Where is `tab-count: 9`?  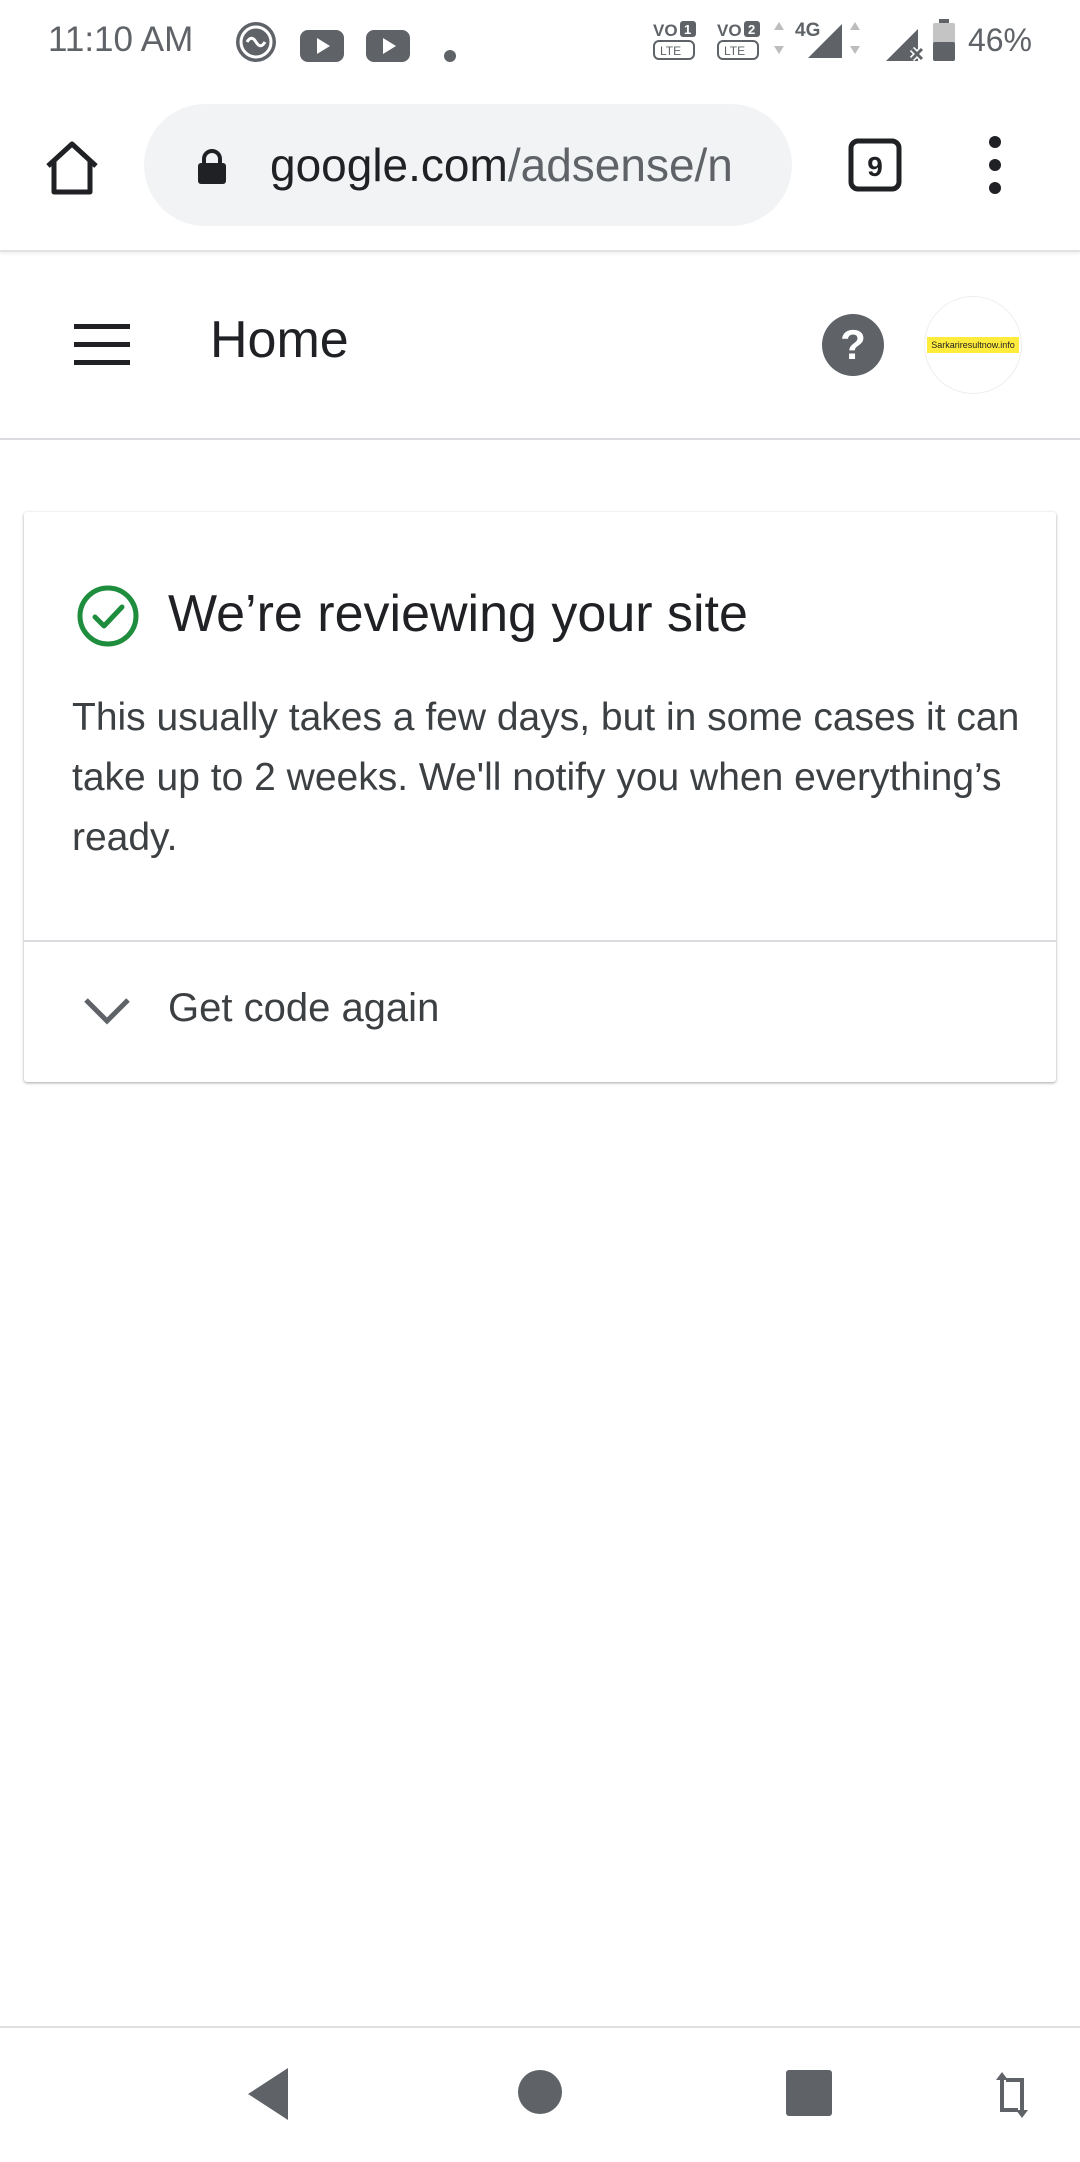
tab-count: 9 is located at coordinates (875, 166).